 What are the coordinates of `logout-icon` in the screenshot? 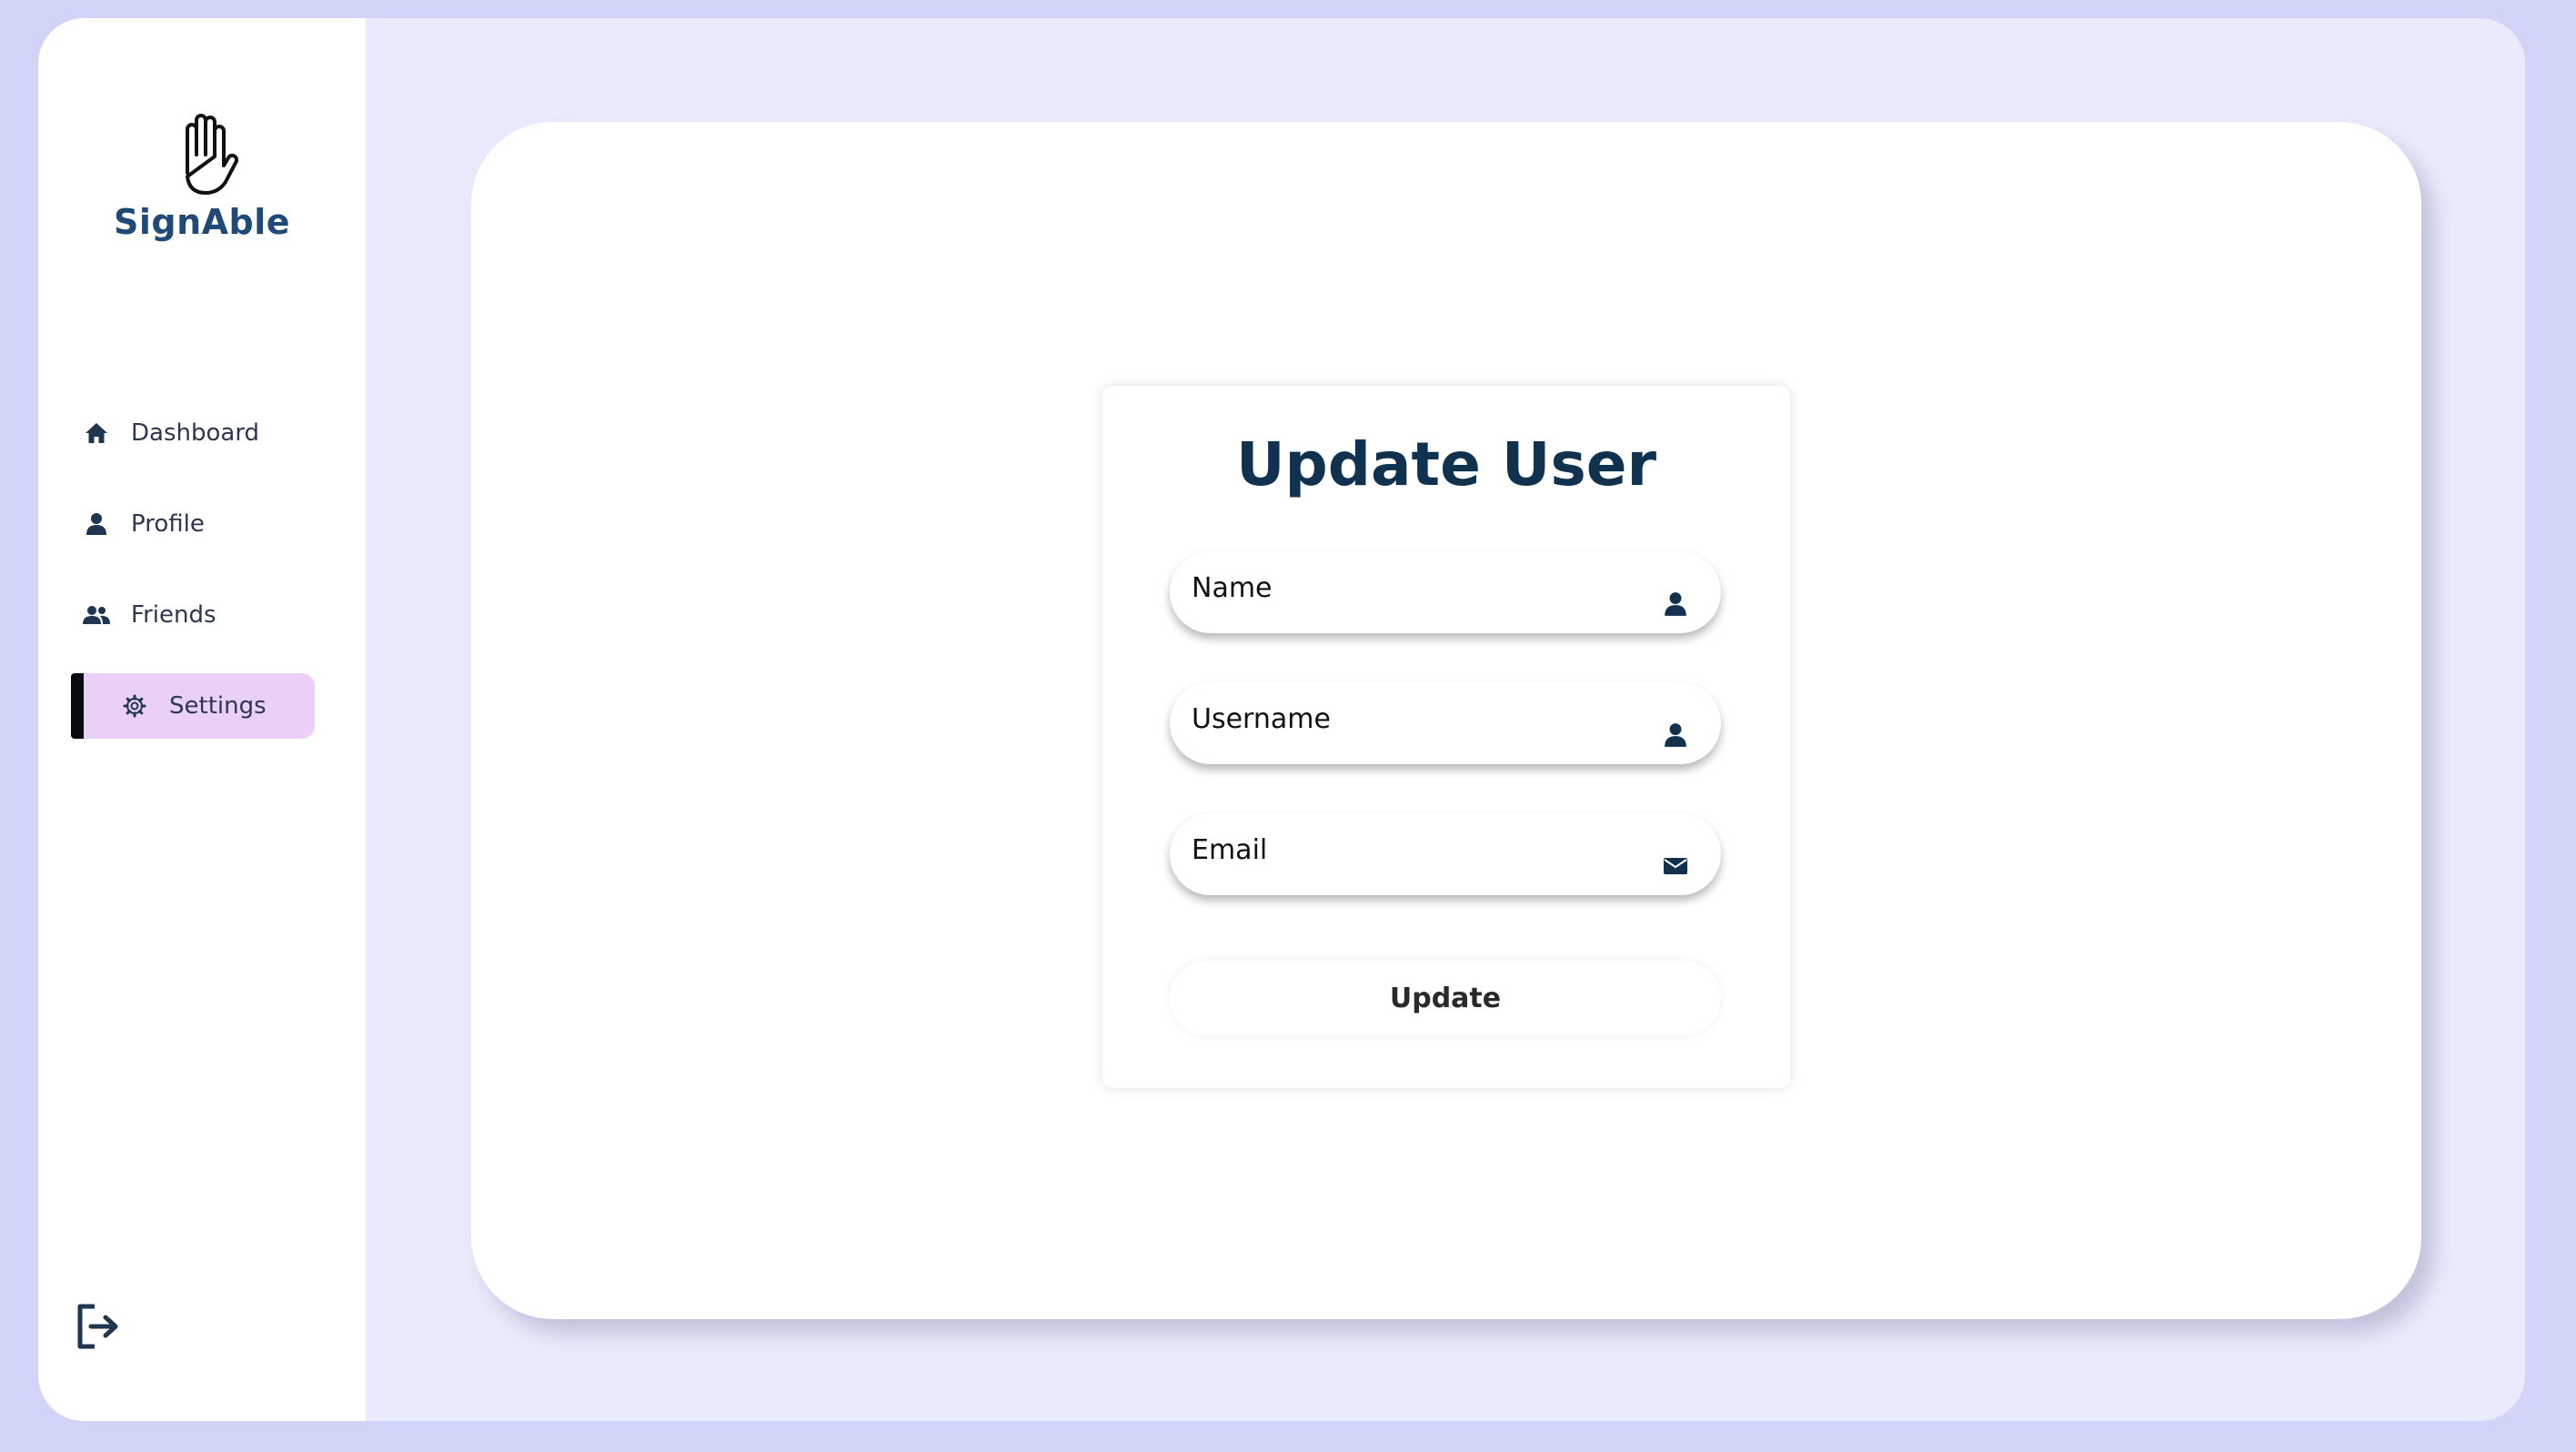 It's located at (97, 1326).